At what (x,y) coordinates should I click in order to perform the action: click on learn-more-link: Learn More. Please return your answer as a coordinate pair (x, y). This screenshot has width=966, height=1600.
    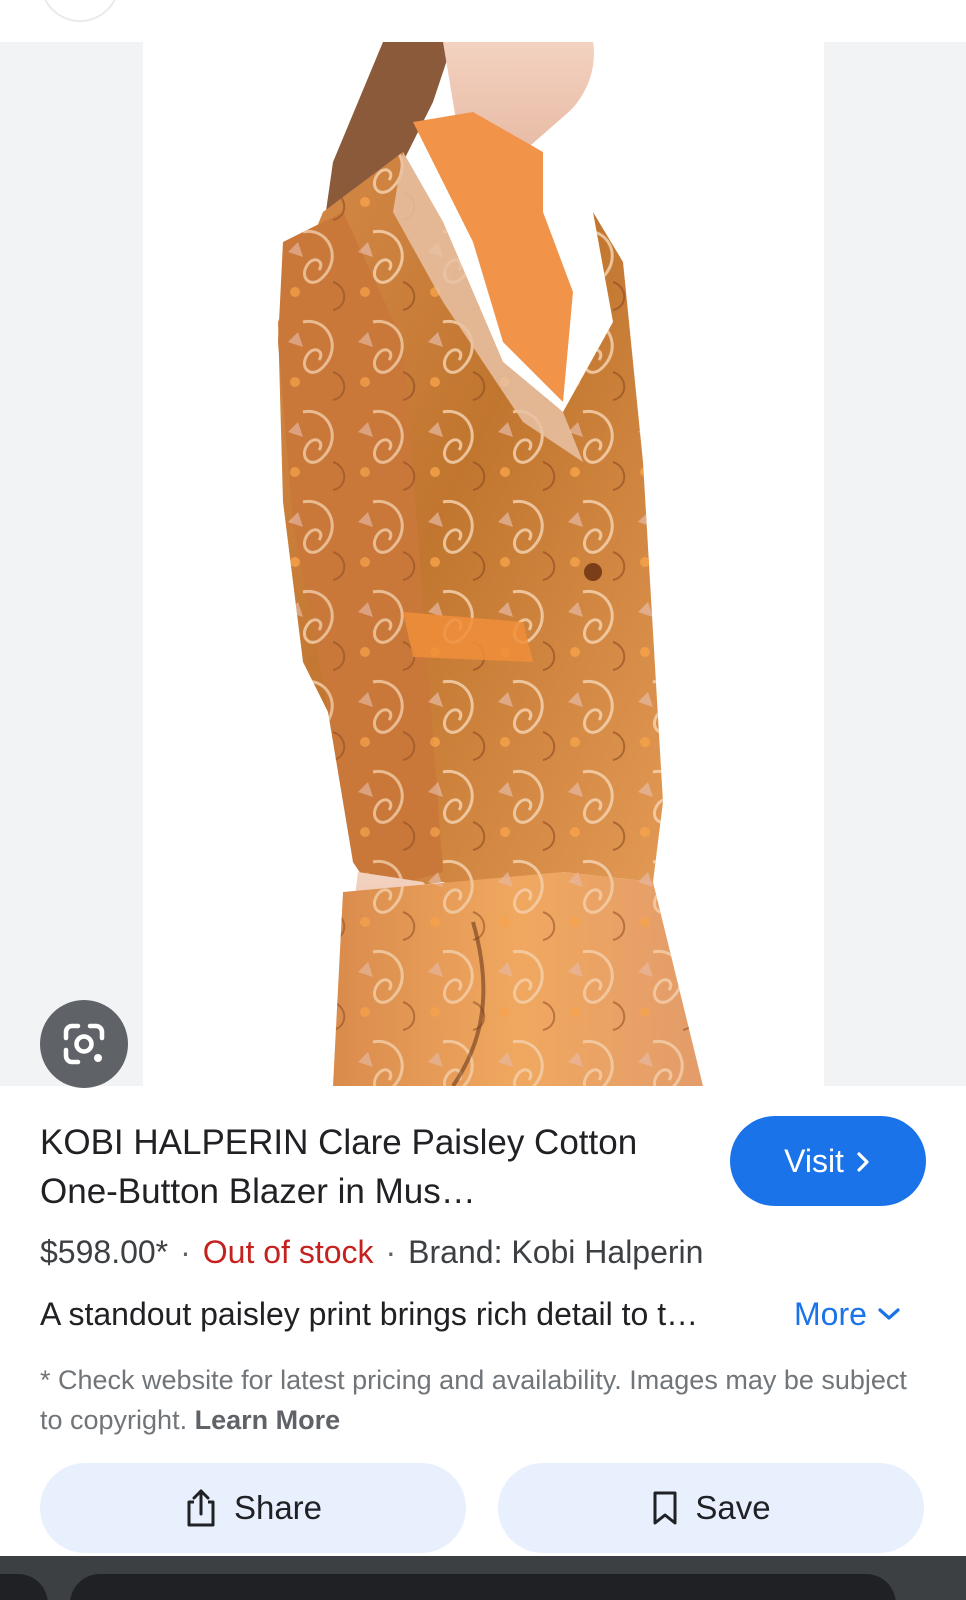
    Looking at the image, I should click on (268, 1420).